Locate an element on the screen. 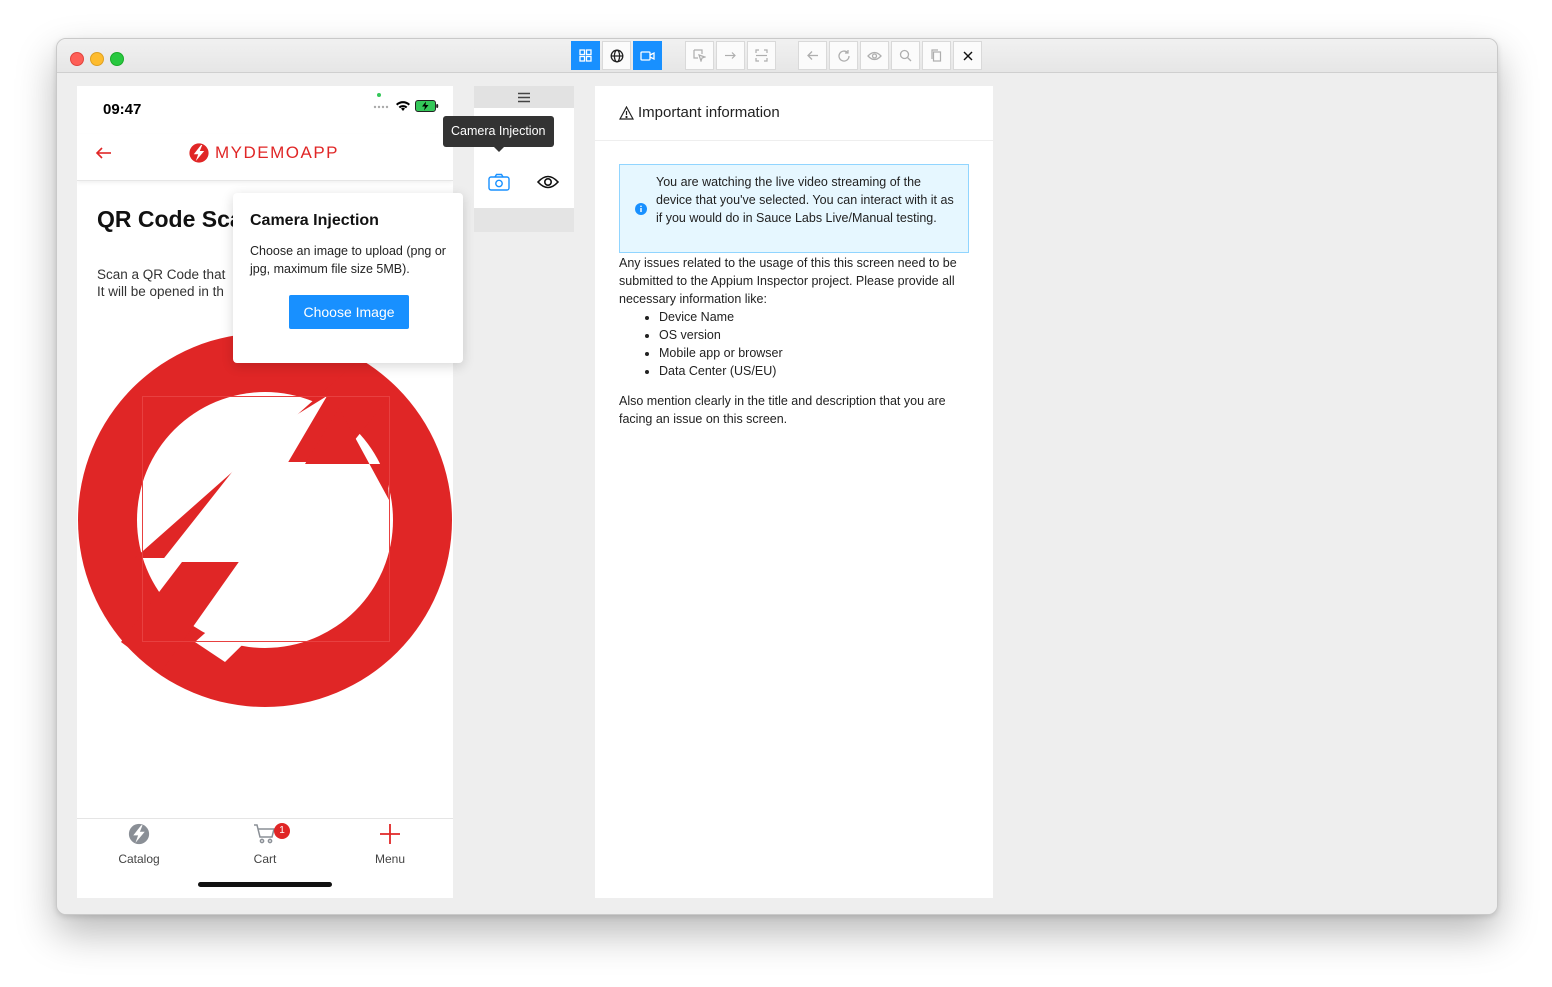 Image resolution: width=1552 pixels, height=987 pixels. battery-charging-icon is located at coordinates (427, 106).